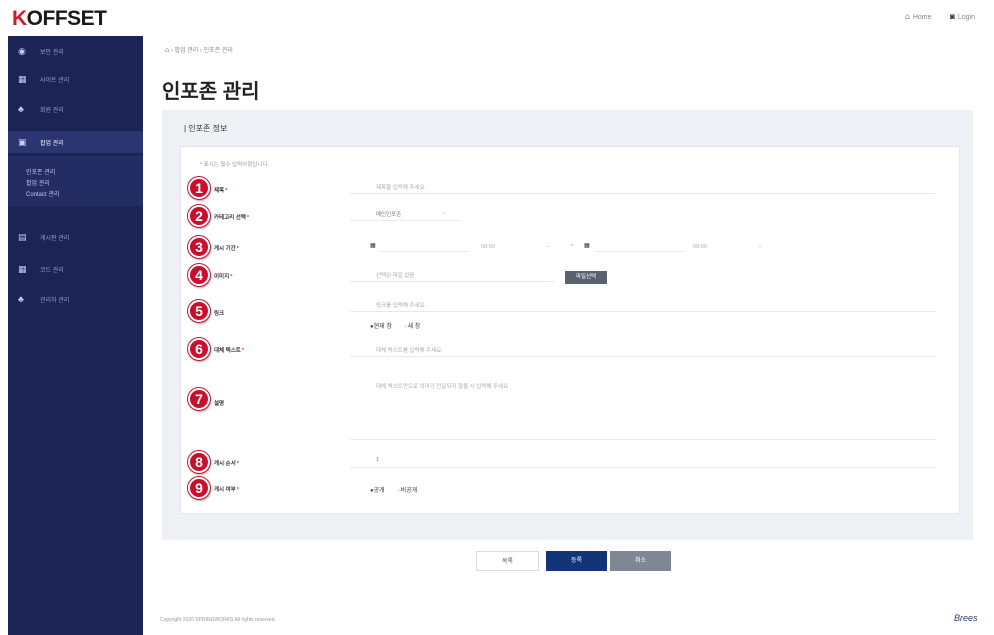 The image size is (994, 635). What do you see at coordinates (40, 171) in the screenshot?
I see `submenu-item-infozone: 인포존 관리` at bounding box center [40, 171].